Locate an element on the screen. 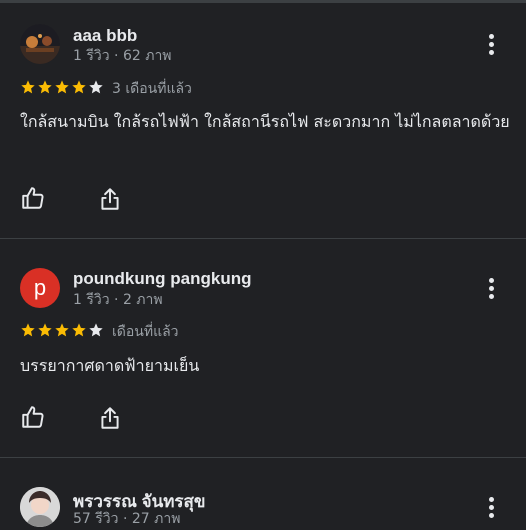  avatar: p is located at coordinates (40, 288).